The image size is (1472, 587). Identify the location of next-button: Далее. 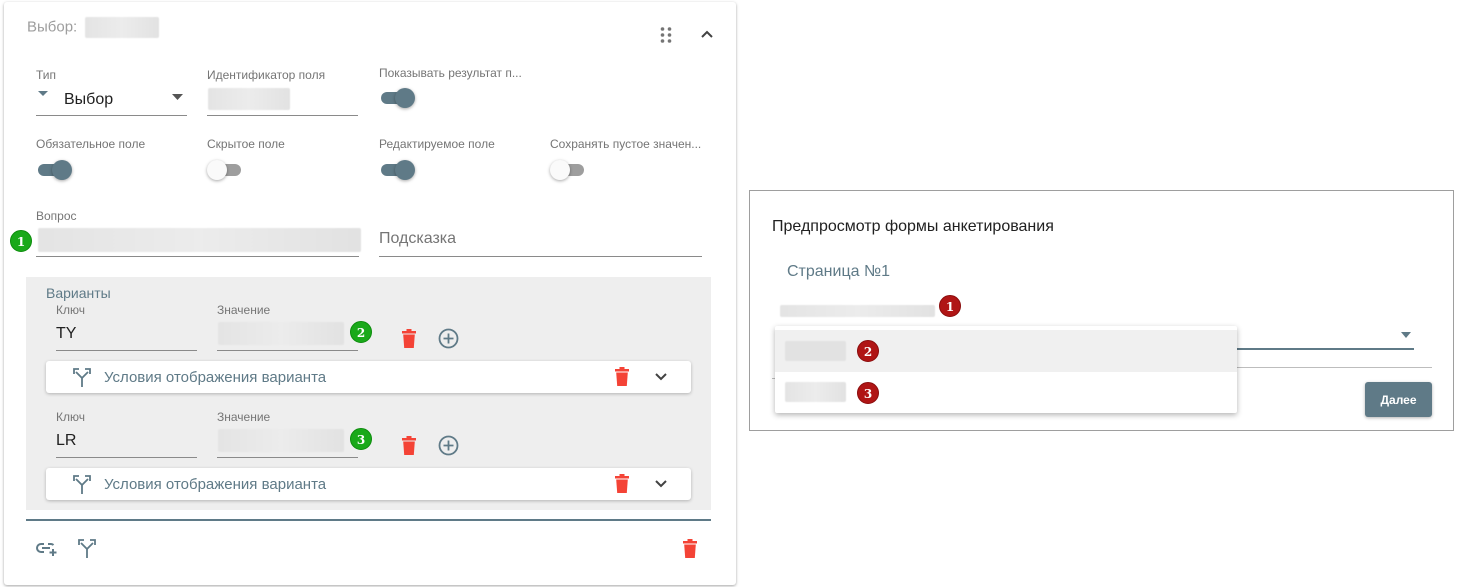
(1398, 399).